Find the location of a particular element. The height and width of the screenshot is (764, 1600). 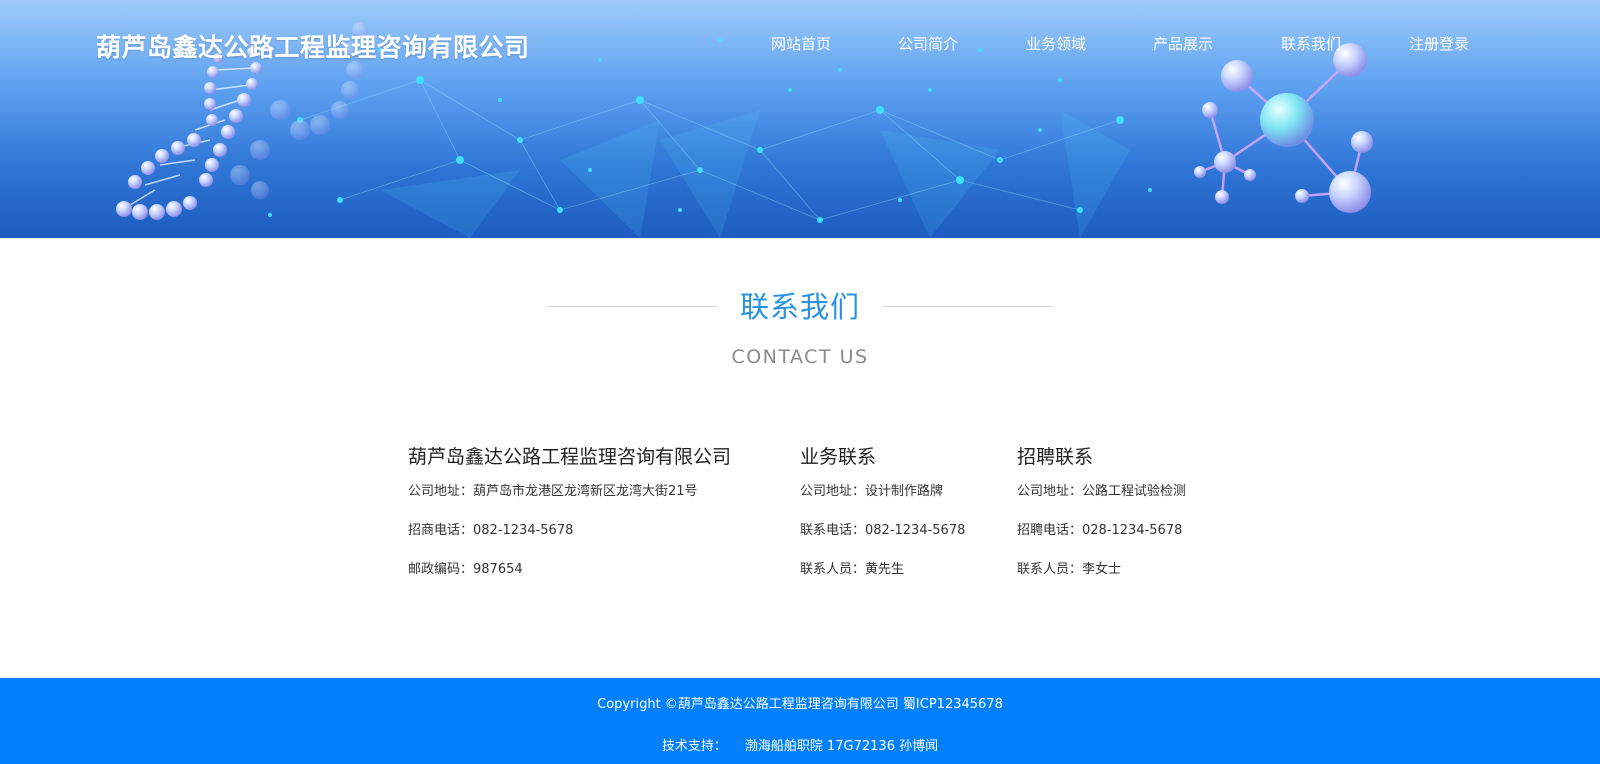

footer-support-value: 渤海船舶职院 17G72136 孙博闻 is located at coordinates (841, 746).